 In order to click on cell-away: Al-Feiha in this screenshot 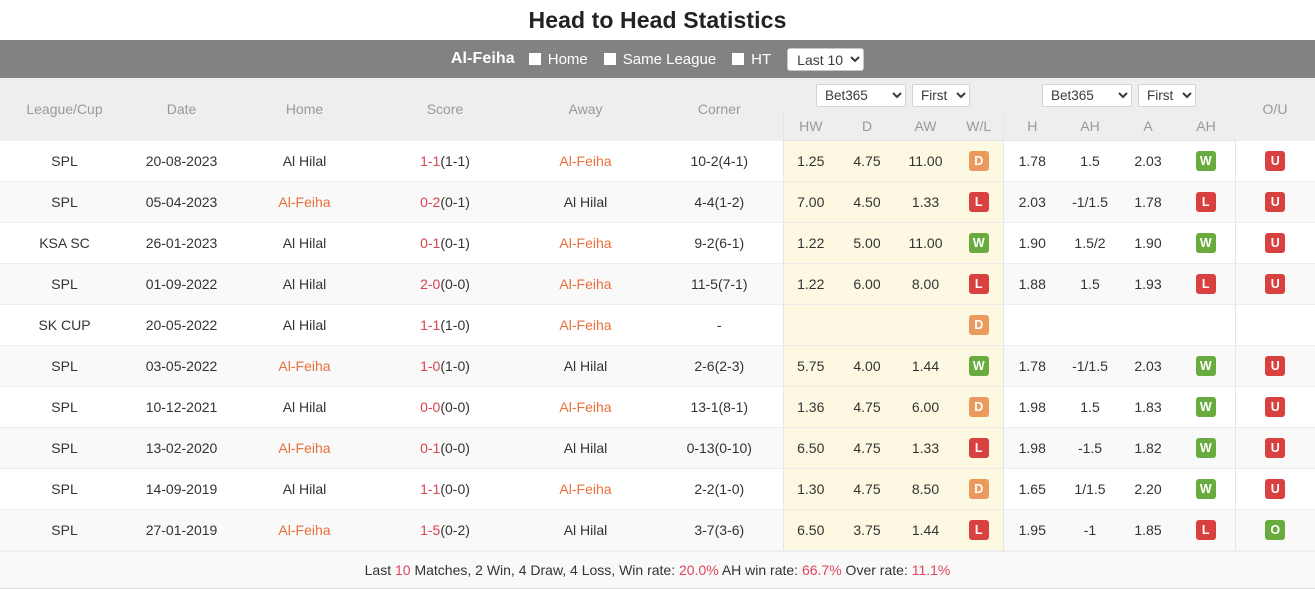, I will do `click(585, 407)`.